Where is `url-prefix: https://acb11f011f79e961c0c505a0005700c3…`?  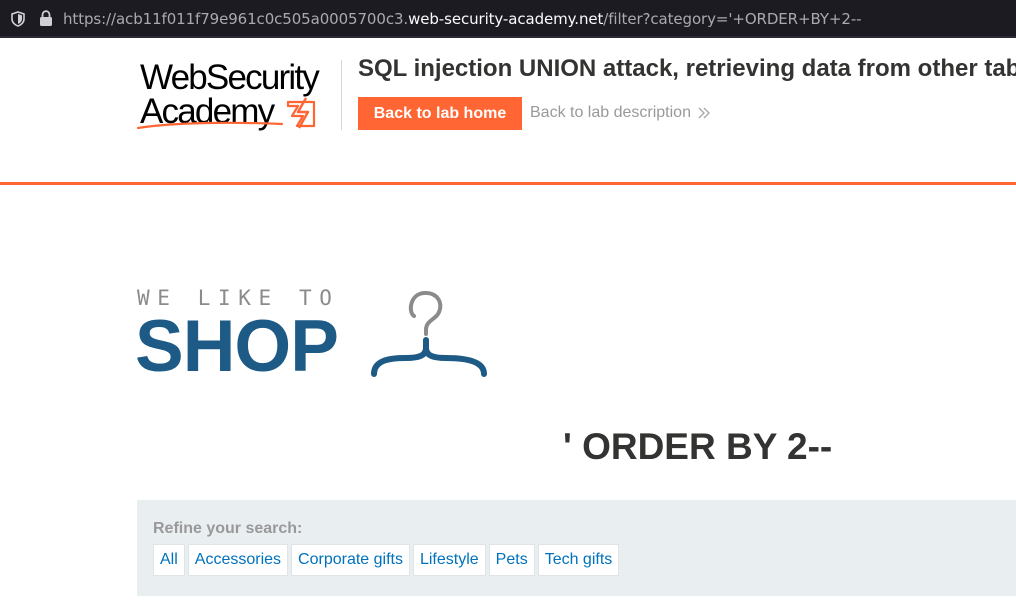
url-prefix: https://acb11f011f79e961c0c505a0005700c3… is located at coordinates (236, 19).